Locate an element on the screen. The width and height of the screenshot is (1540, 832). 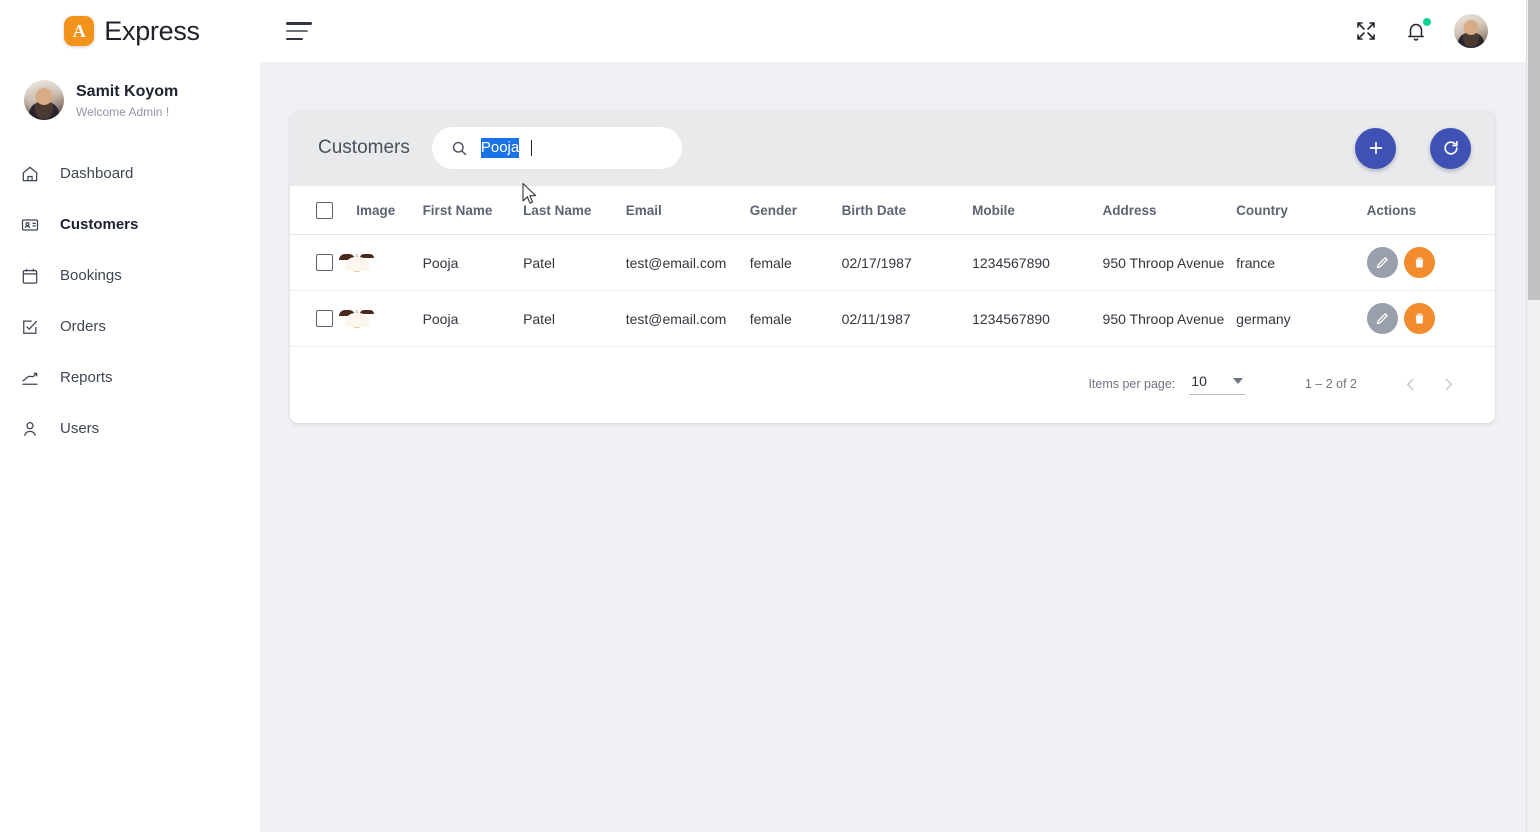
sidebar-item-label: Orders is located at coordinates (83, 326).